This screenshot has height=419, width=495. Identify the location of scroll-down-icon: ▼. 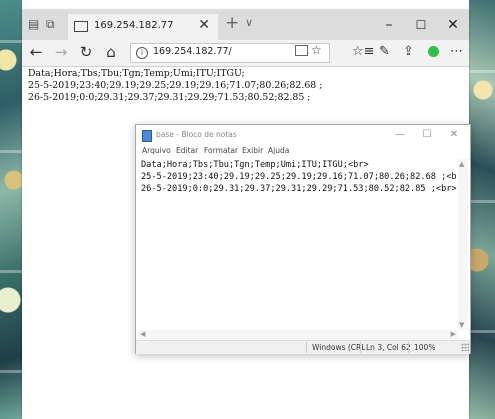
(461, 325).